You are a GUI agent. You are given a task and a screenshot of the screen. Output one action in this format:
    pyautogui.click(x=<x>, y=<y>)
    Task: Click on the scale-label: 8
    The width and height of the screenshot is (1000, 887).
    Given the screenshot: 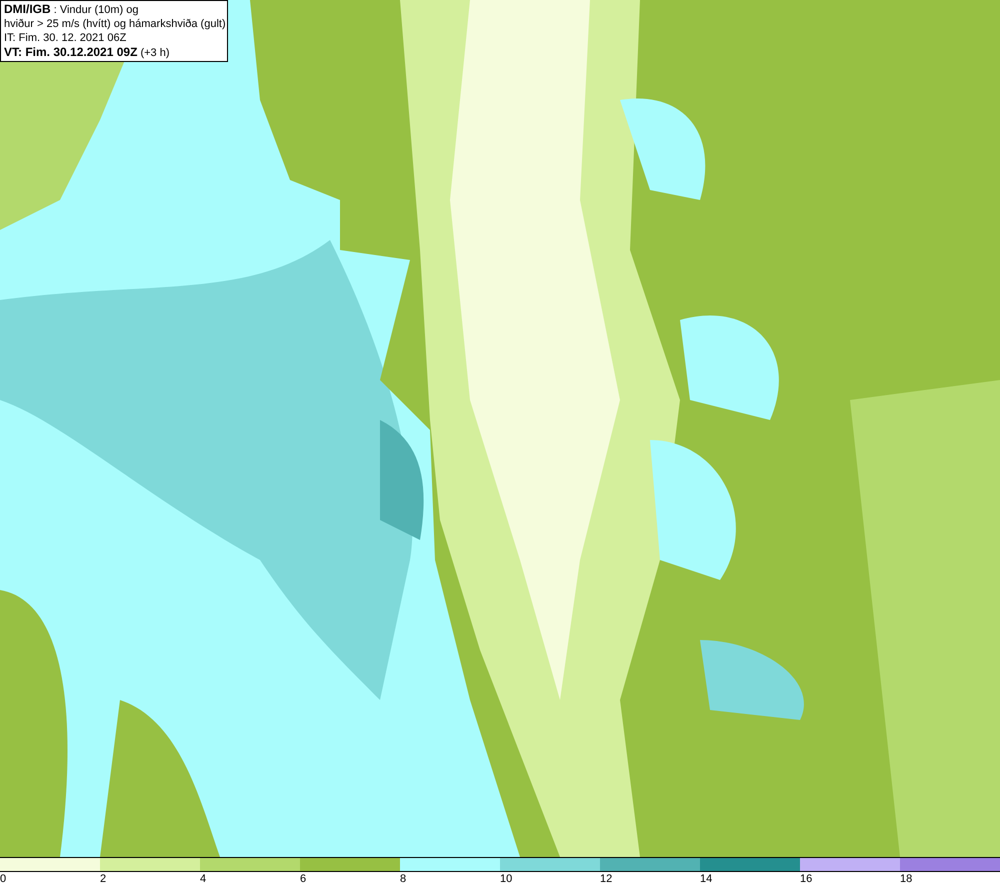 What is the action you would take?
    pyautogui.click(x=403, y=879)
    